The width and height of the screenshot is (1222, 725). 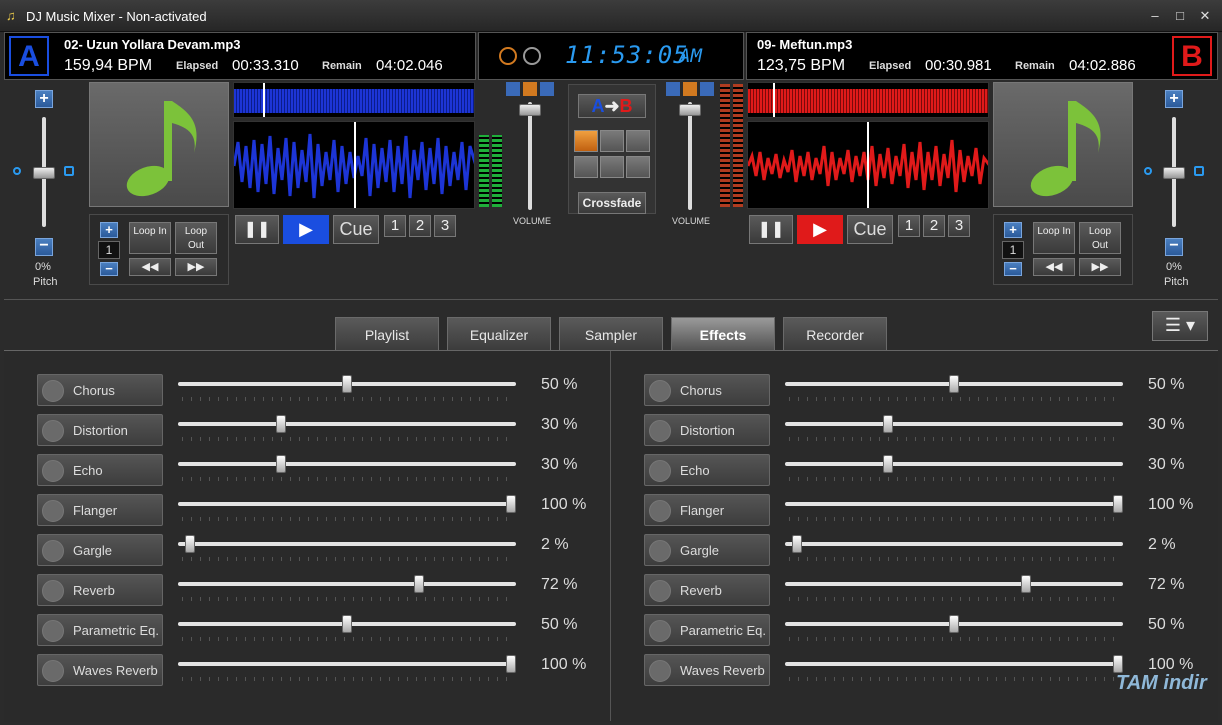 What do you see at coordinates (511, 504) in the screenshot?
I see `effects_left-flanger-slider-knob` at bounding box center [511, 504].